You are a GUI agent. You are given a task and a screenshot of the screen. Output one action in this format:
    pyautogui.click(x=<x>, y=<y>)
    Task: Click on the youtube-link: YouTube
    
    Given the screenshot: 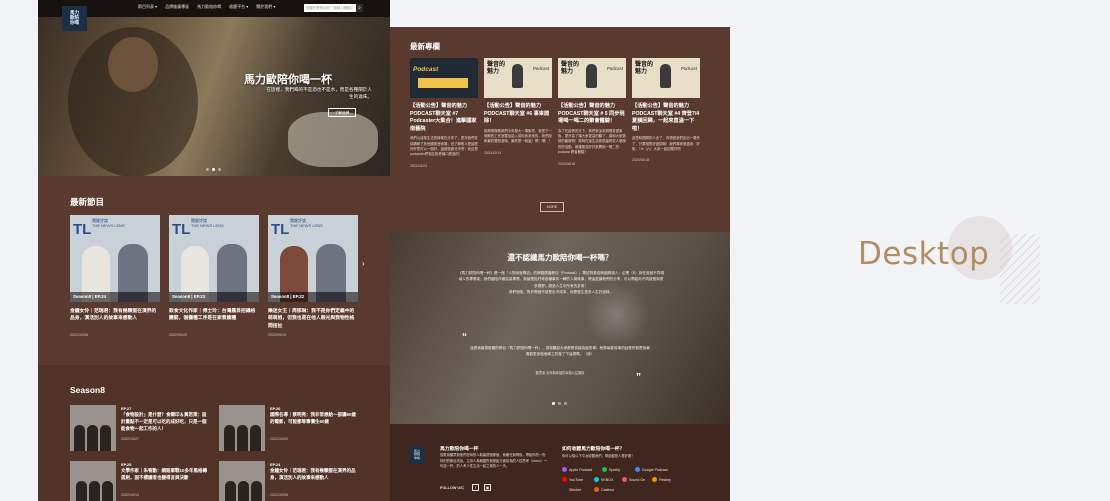 What is the action you would take?
    pyautogui.click(x=572, y=479)
    